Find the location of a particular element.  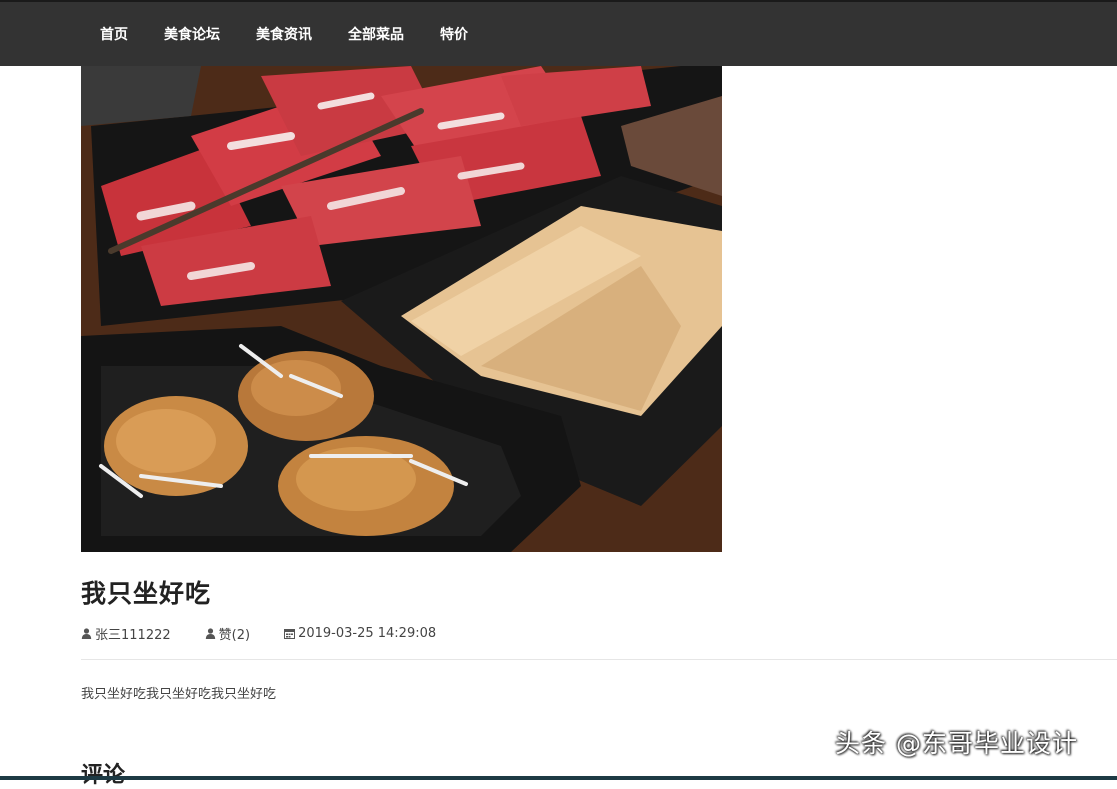

nav-item-home: 首页 is located at coordinates (115, 34).